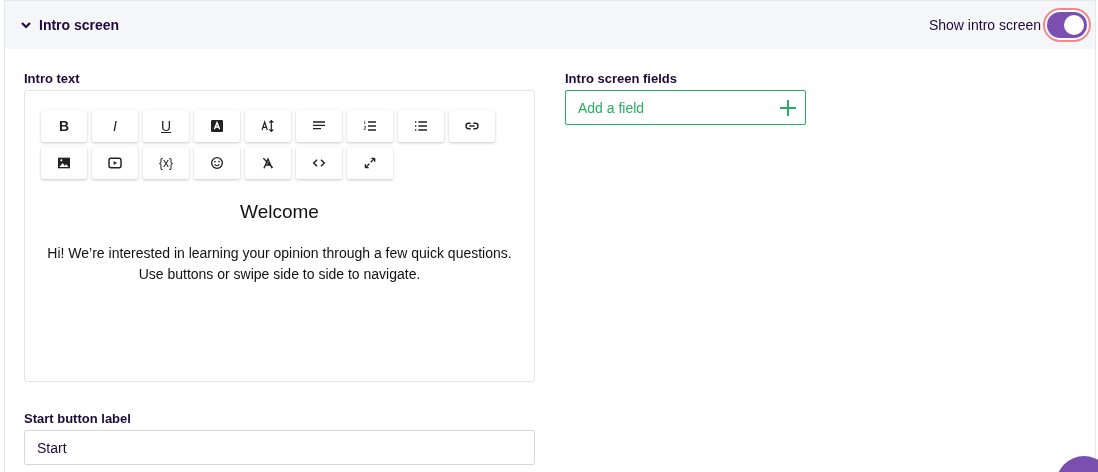 The height and width of the screenshot is (472, 1098). Describe the element at coordinates (166, 126) in the screenshot. I see `underline-button: U` at that location.